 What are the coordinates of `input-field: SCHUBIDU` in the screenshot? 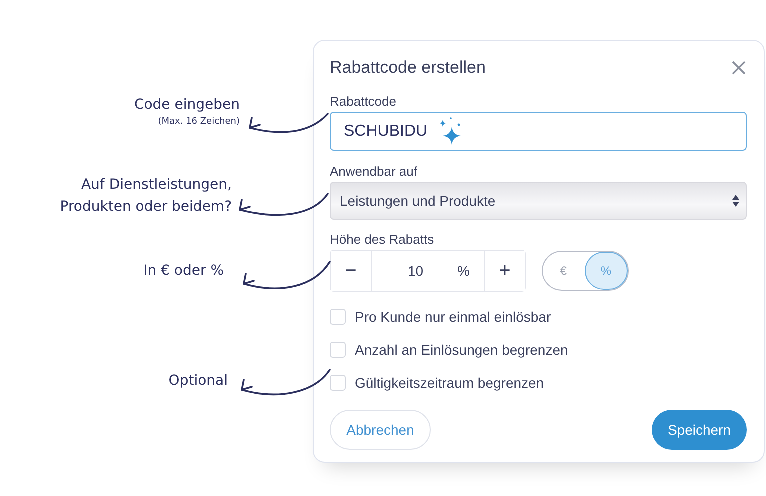 It's located at (538, 132).